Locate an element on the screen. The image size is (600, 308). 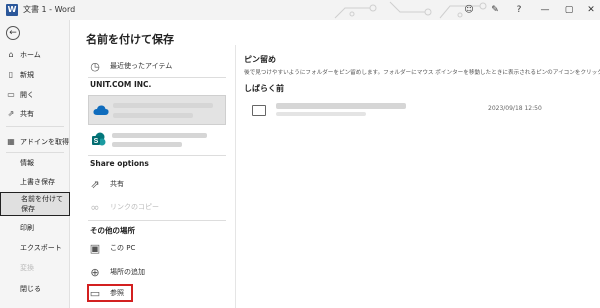
location-this-pc: ▣ この PC is located at coordinates (157, 248).